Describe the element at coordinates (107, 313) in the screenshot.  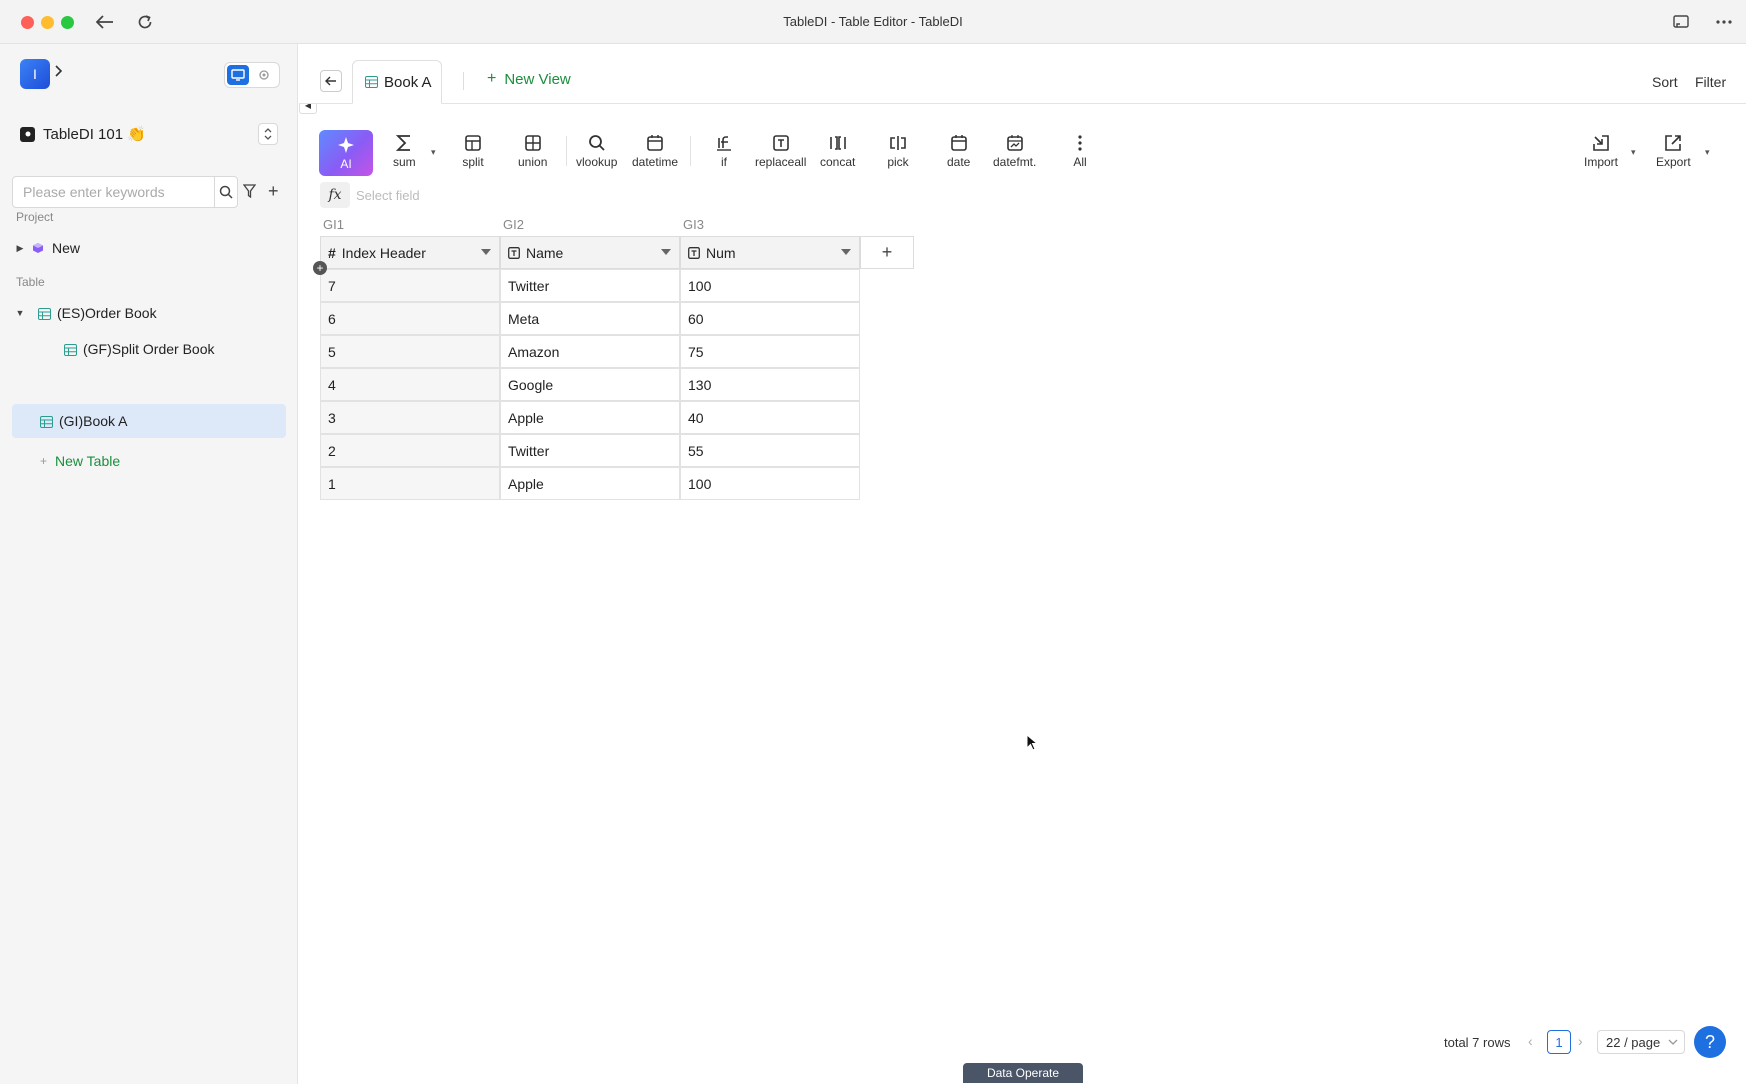
I see `table-item-label: (ES)Order Book` at that location.